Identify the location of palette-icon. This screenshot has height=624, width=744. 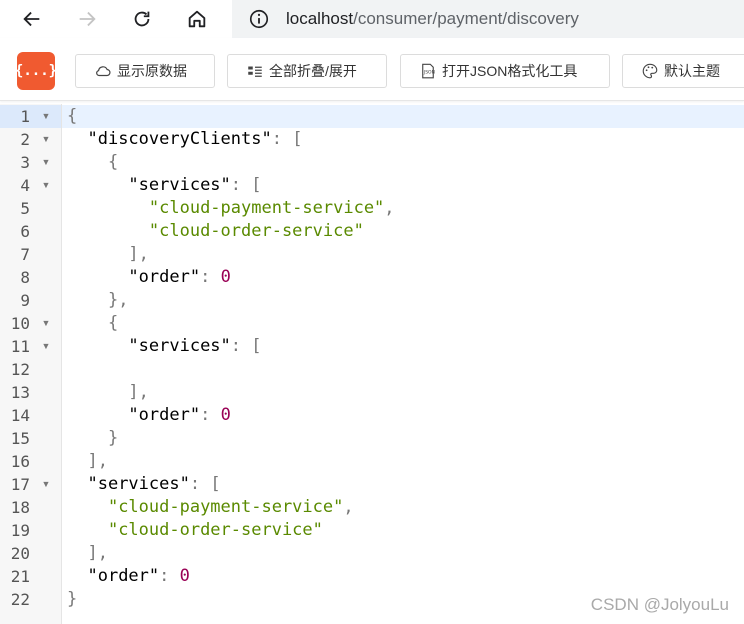
(650, 71).